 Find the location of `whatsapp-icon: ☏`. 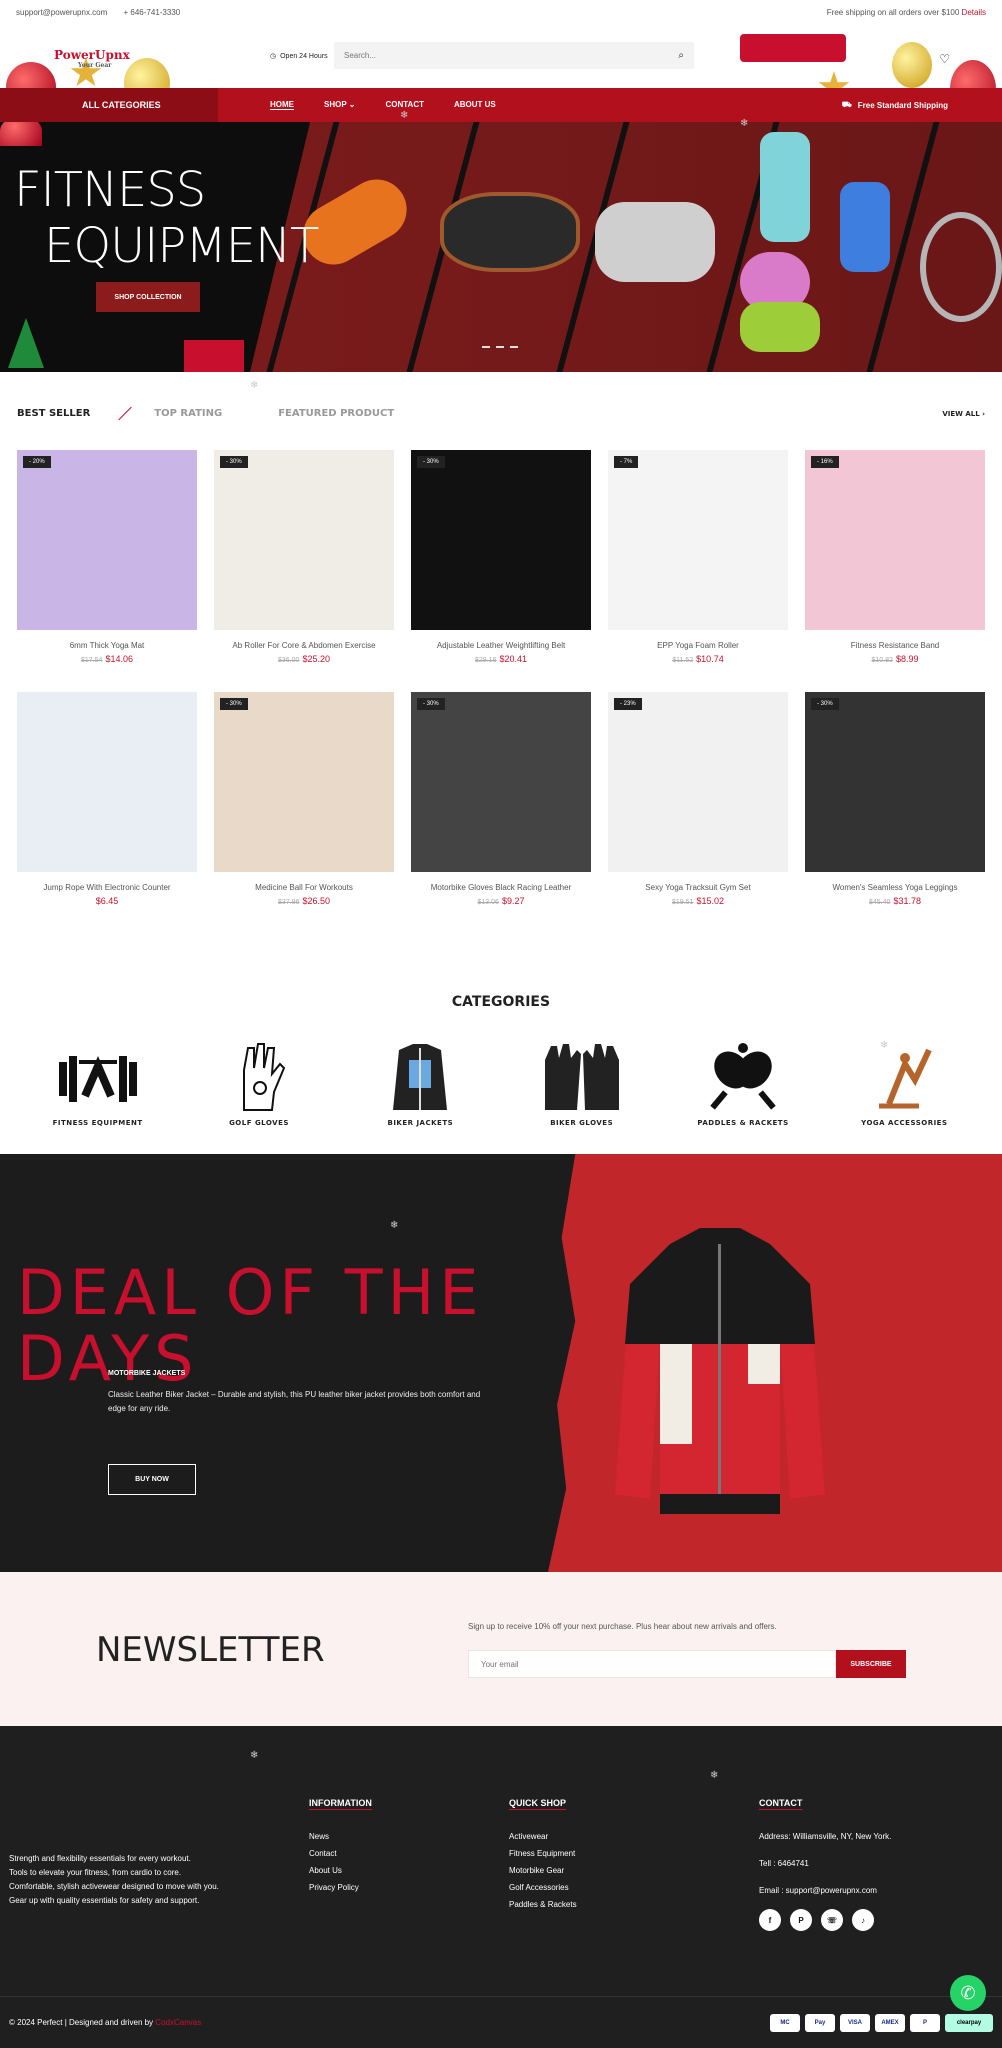

whatsapp-icon: ☏ is located at coordinates (832, 1920).